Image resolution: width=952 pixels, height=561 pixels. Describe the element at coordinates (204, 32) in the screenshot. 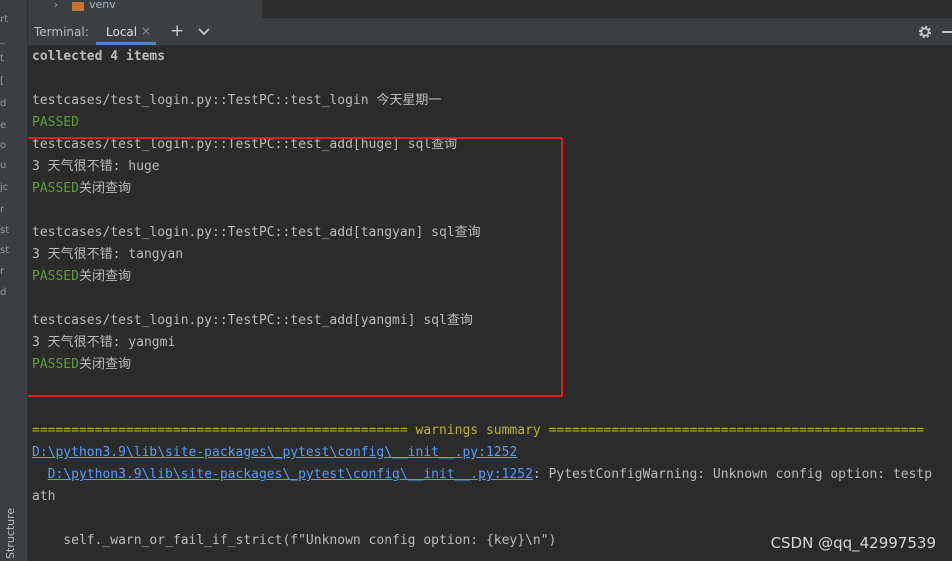

I see `chevron-down-icon` at that location.